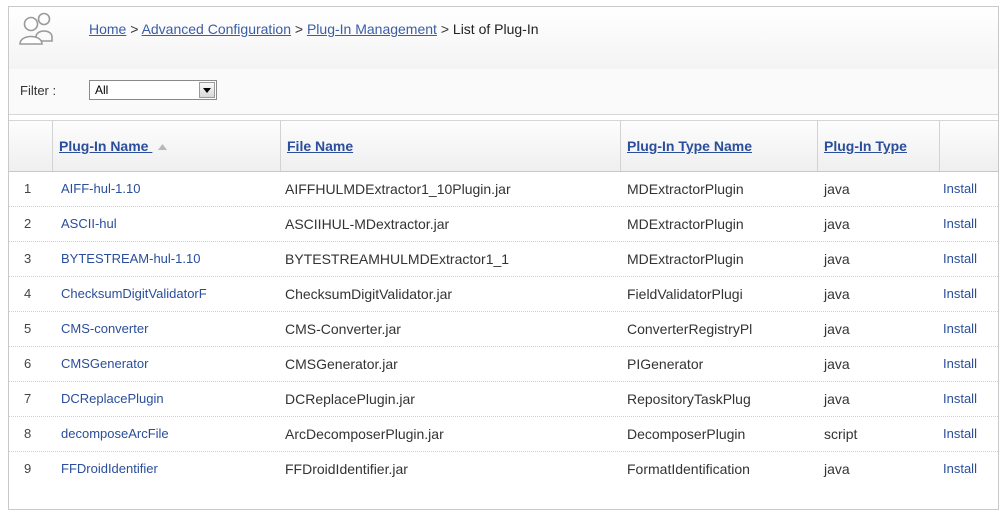  What do you see at coordinates (364, 434) in the screenshot?
I see `file-name-cell: ArcDecomposerPlugin.jar` at bounding box center [364, 434].